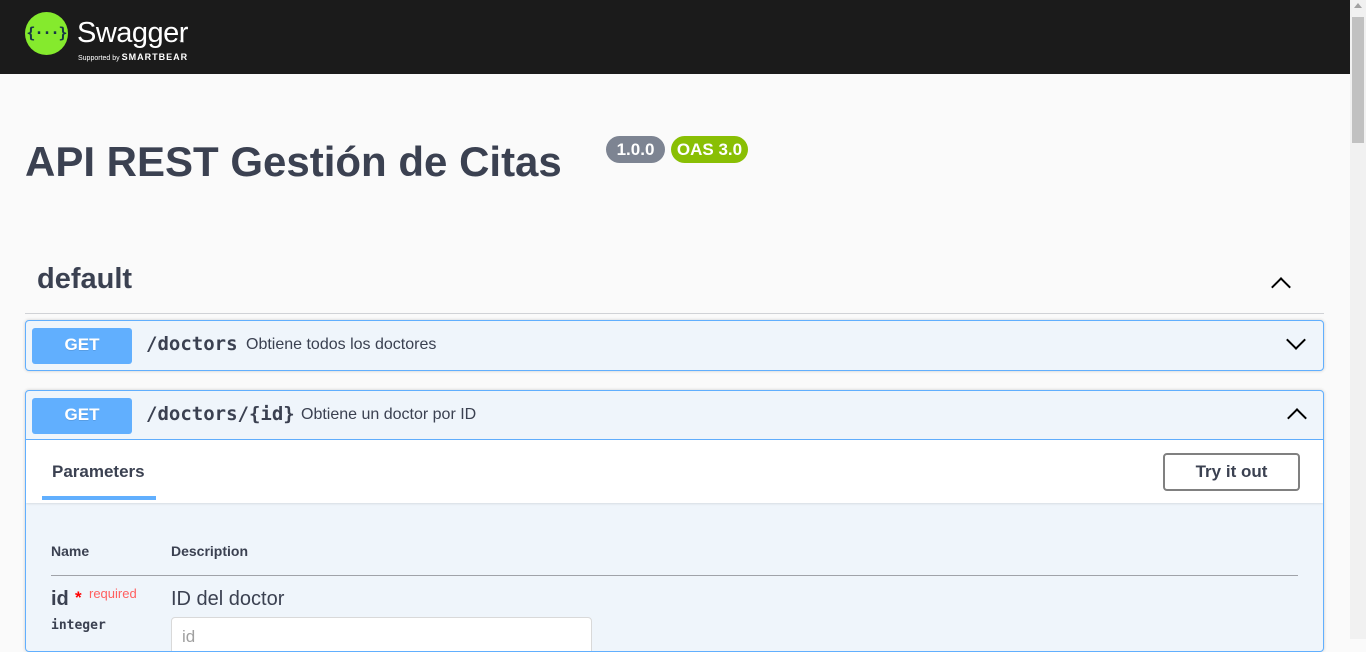 Image resolution: width=1366 pixels, height=652 pixels. I want to click on oas-badge: OAS 3.0, so click(709, 149).